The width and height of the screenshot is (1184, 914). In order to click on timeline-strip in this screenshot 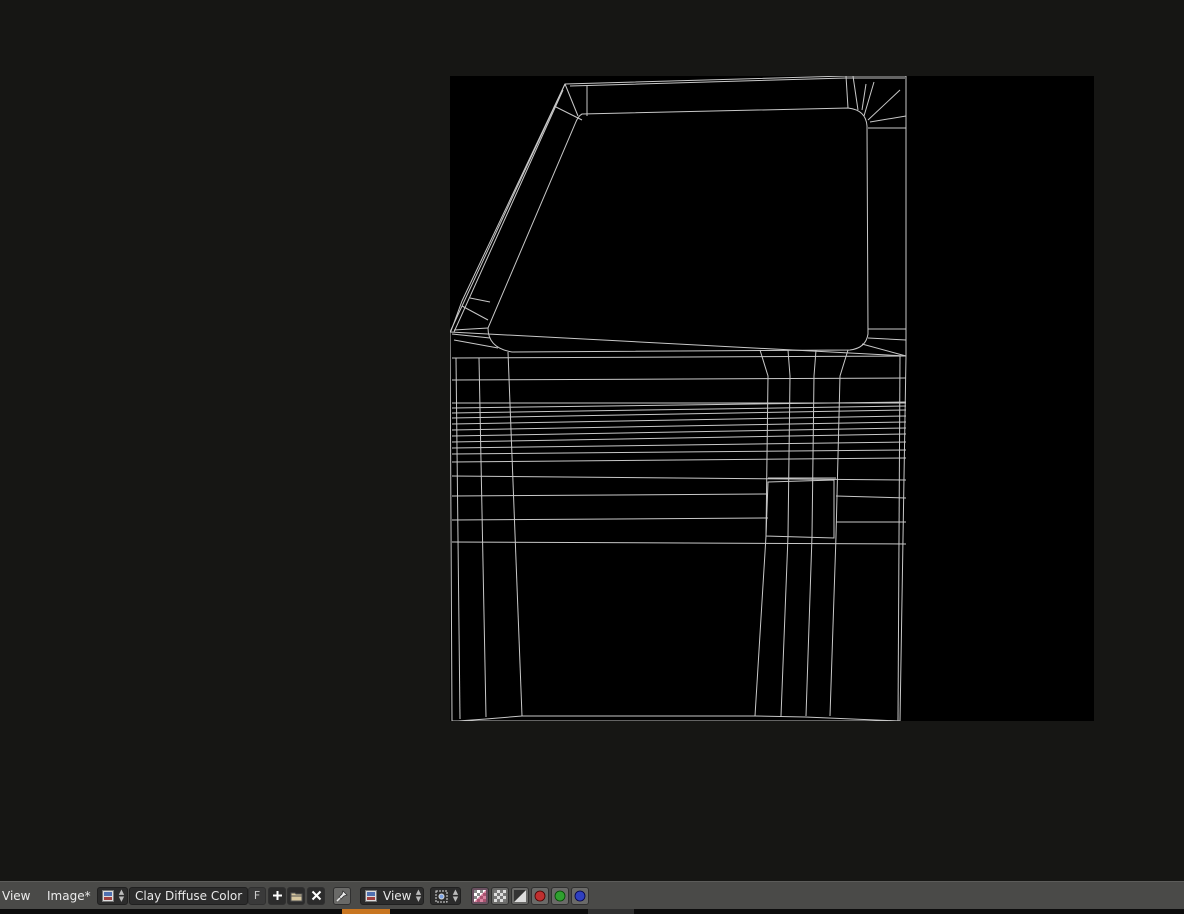, I will do `click(592, 911)`.